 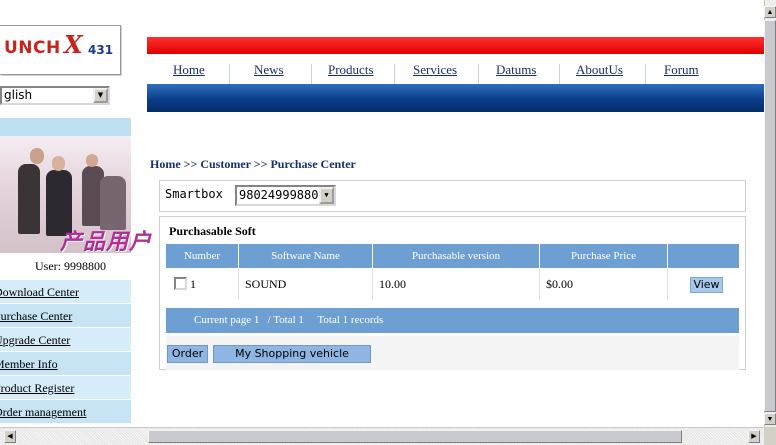 What do you see at coordinates (65, 266) in the screenshot?
I see `user-id: User: 9998800` at bounding box center [65, 266].